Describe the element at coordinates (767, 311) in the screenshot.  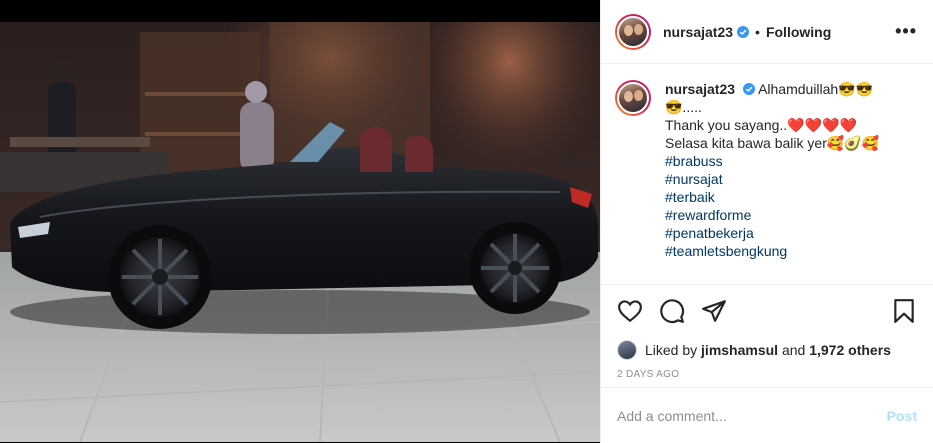
I see `action-icons` at that location.